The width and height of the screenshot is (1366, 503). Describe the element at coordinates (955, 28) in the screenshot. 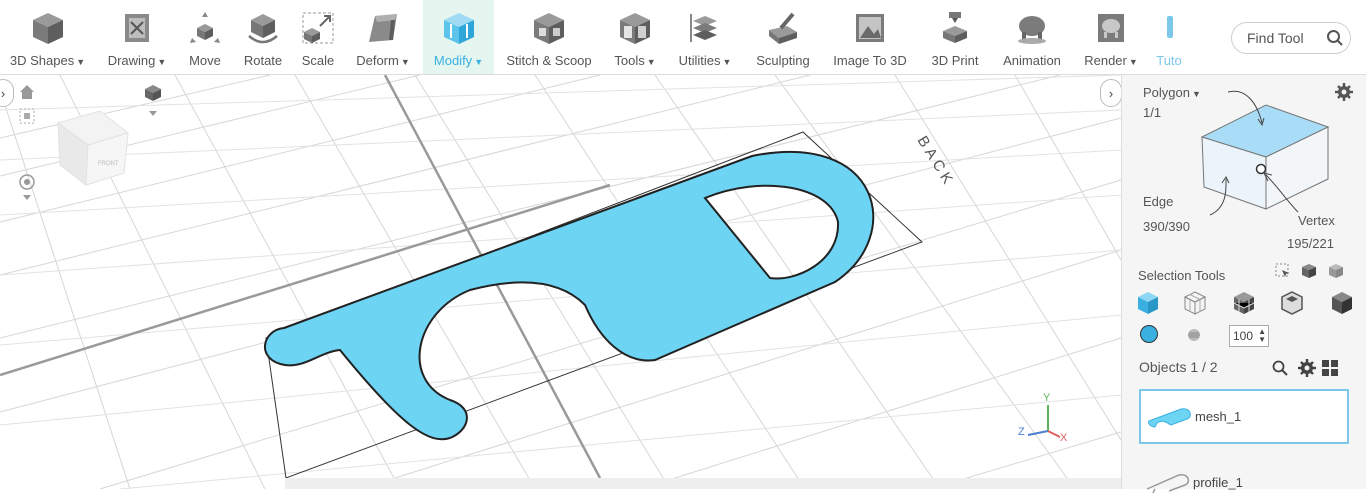

I see `3d-print-icon` at that location.